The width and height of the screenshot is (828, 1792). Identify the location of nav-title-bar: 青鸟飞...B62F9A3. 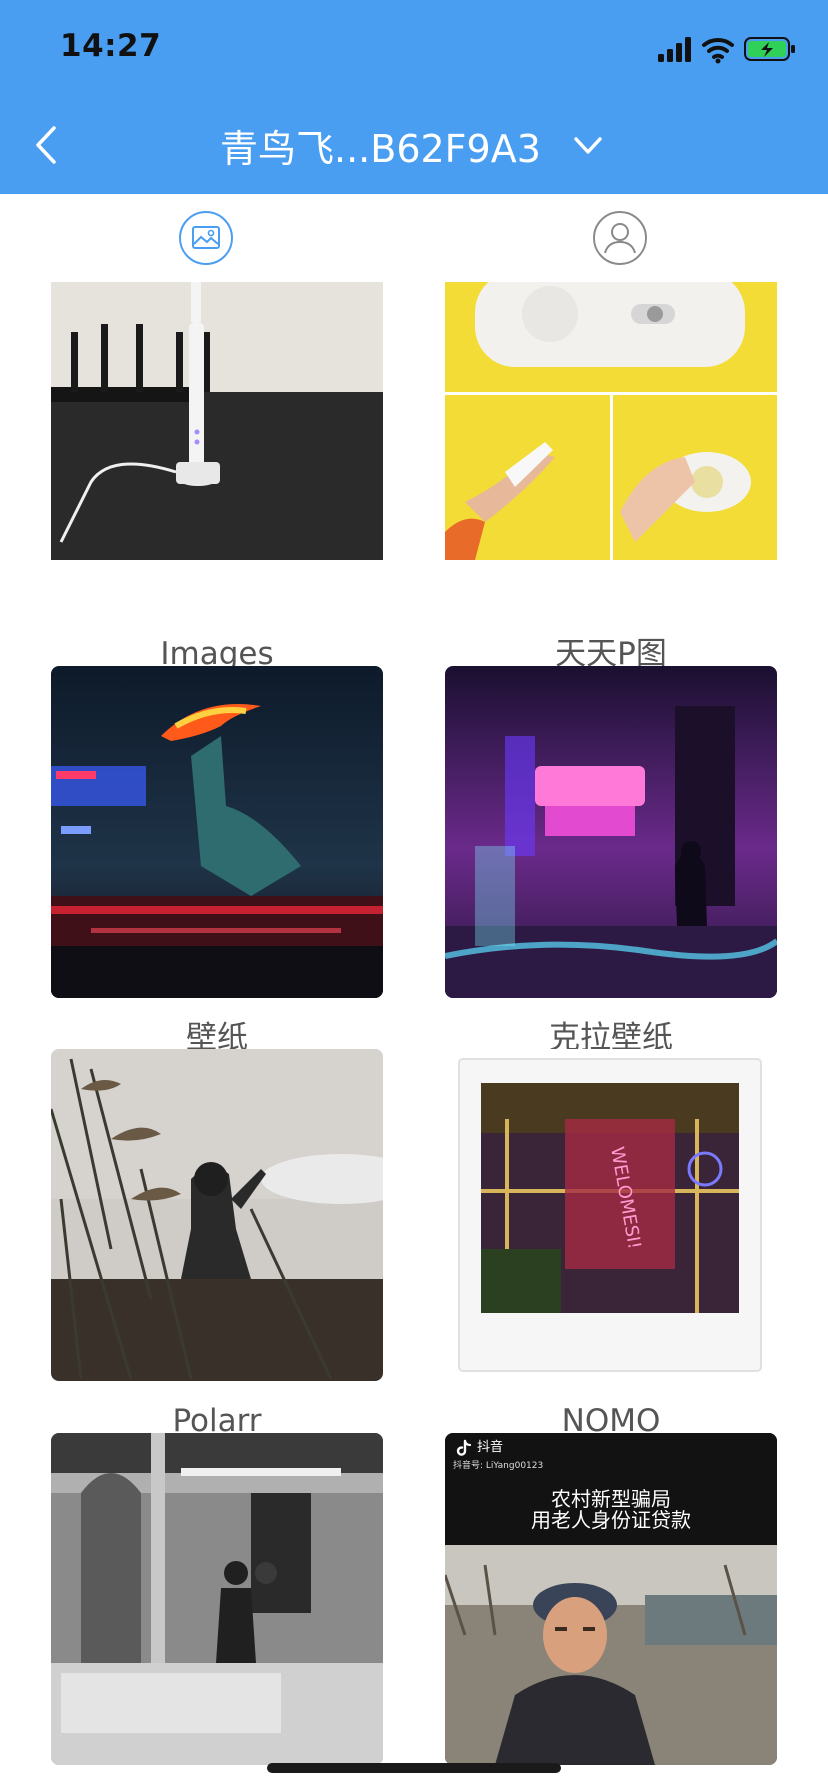
(414, 145).